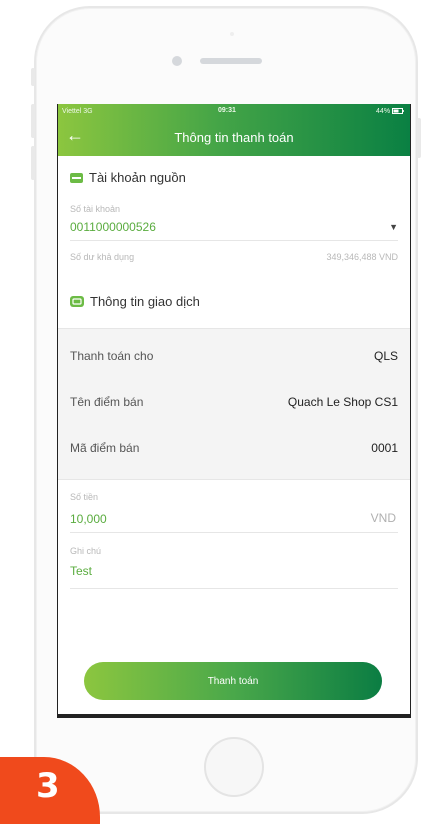 This screenshot has width=432, height=824. Describe the element at coordinates (102, 257) in the screenshot. I see `balance-label: Số dư khả dụng` at that location.